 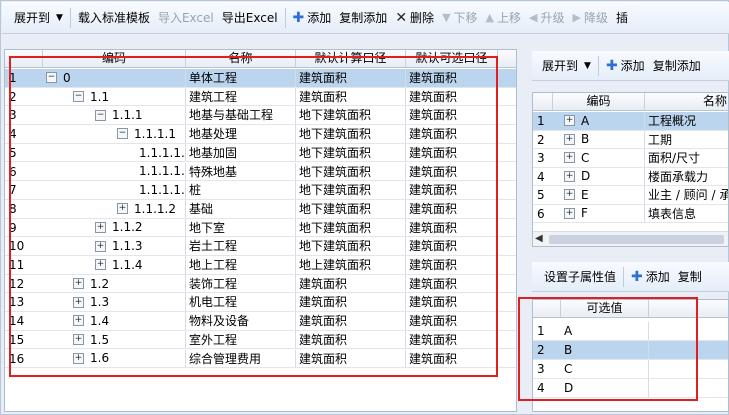 I want to click on table-row: 2−1.1 建筑工程 建筑面积 建筑面积, so click(x=260, y=97).